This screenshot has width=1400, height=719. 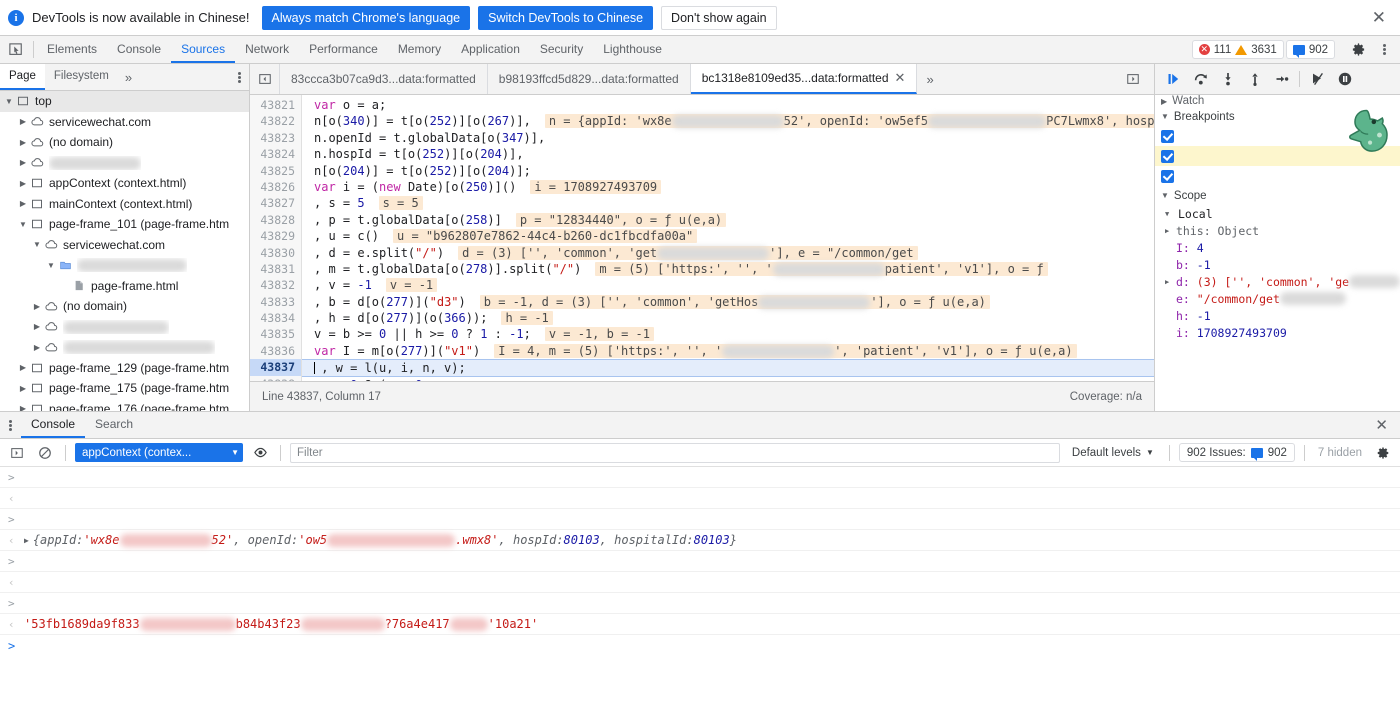 I want to click on line-number: 43831, so click(x=275, y=269).